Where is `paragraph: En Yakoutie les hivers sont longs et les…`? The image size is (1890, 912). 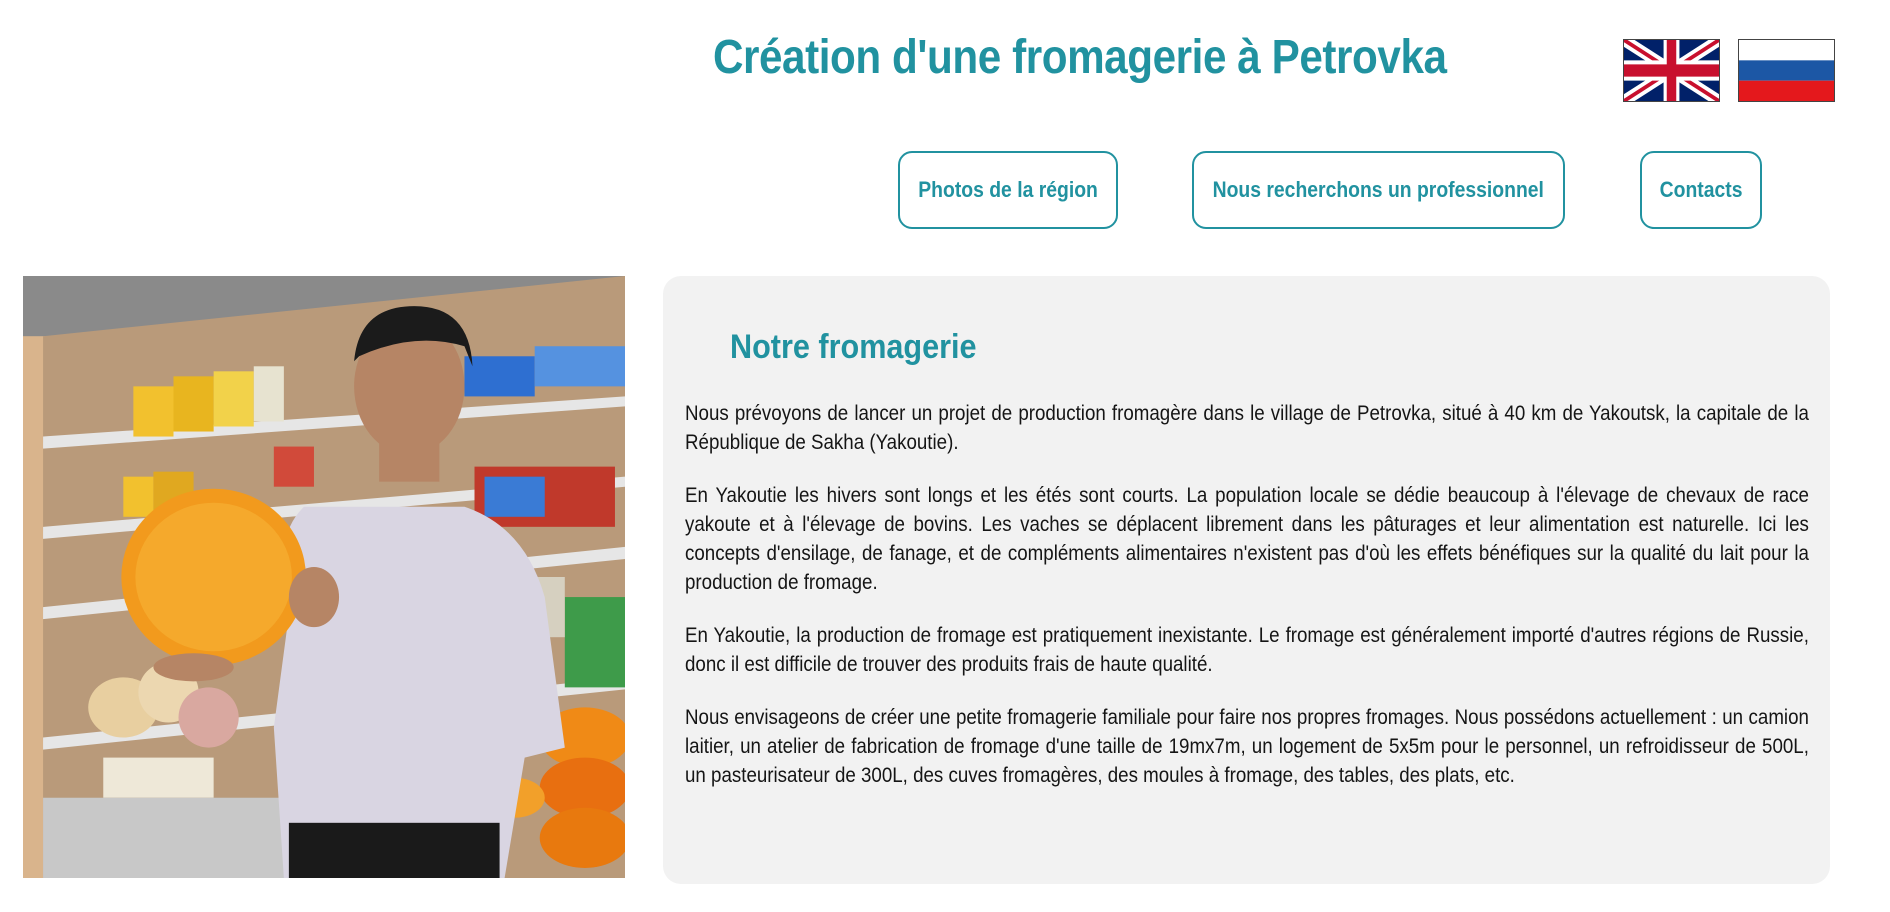 paragraph: En Yakoutie les hivers sont longs et les… is located at coordinates (1247, 539).